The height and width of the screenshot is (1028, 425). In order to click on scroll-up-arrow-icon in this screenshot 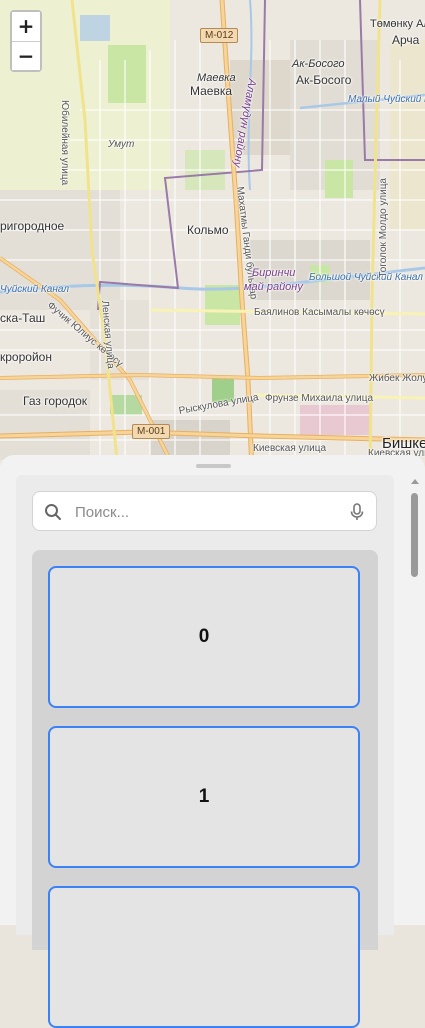, I will do `click(415, 481)`.